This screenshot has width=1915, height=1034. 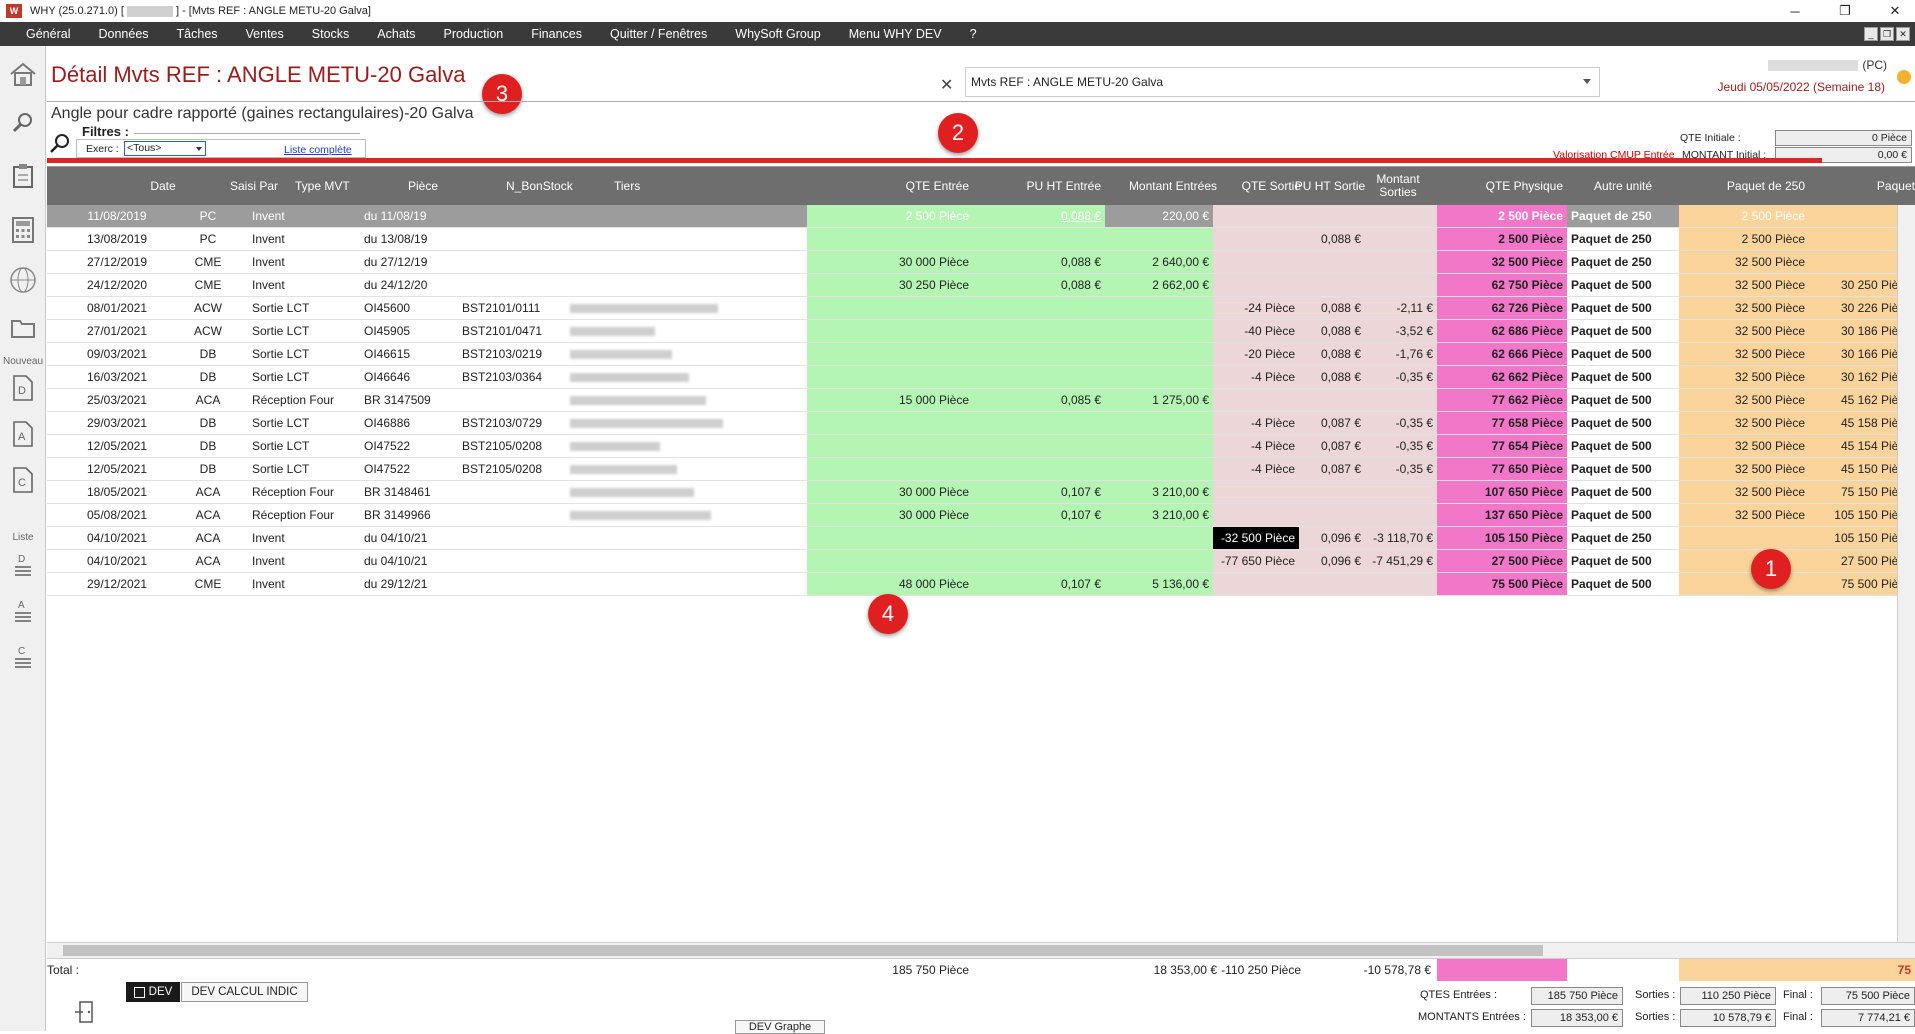 What do you see at coordinates (474, 34) in the screenshot?
I see `menu-production: Production` at bounding box center [474, 34].